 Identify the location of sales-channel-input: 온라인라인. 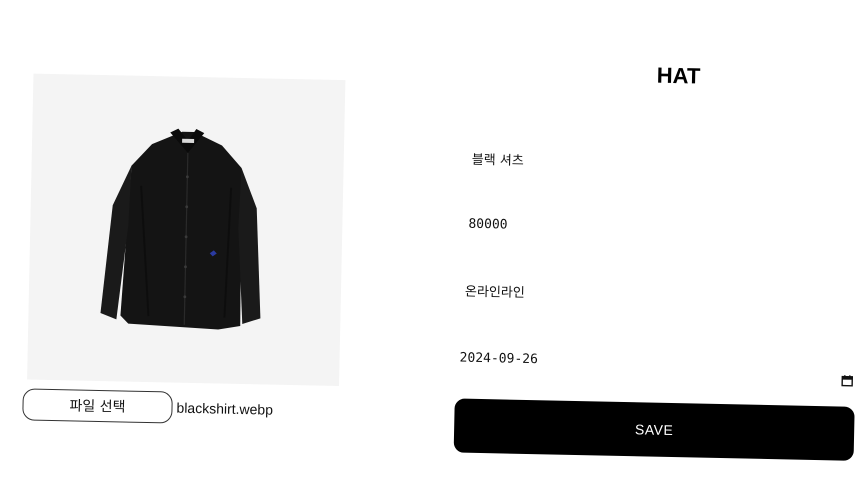
(659, 294).